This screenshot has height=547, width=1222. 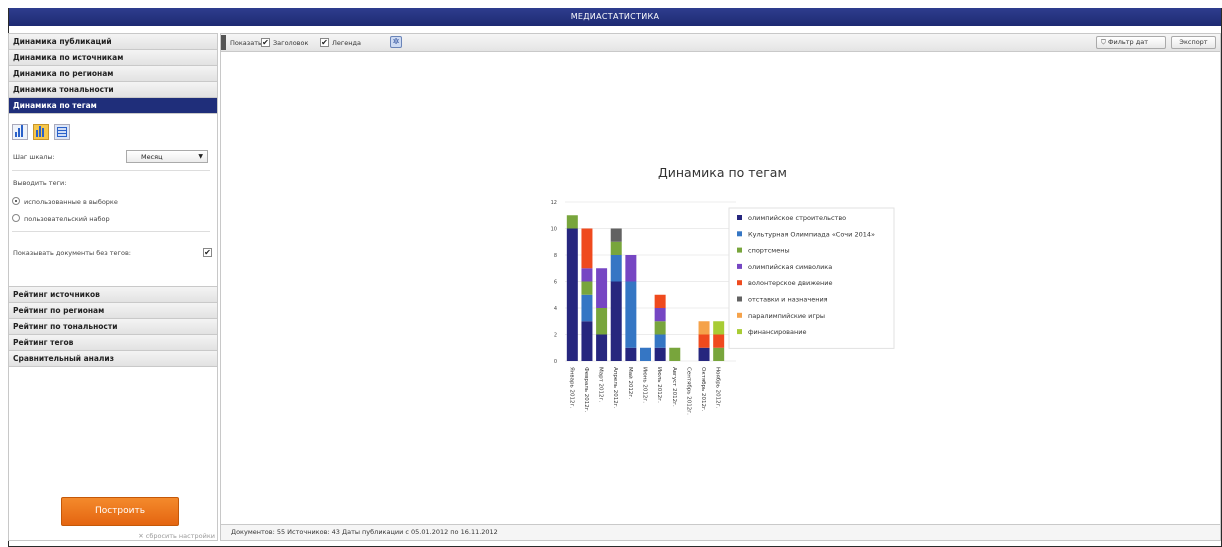 I want to click on y-tick-label: 10, so click(x=554, y=230).